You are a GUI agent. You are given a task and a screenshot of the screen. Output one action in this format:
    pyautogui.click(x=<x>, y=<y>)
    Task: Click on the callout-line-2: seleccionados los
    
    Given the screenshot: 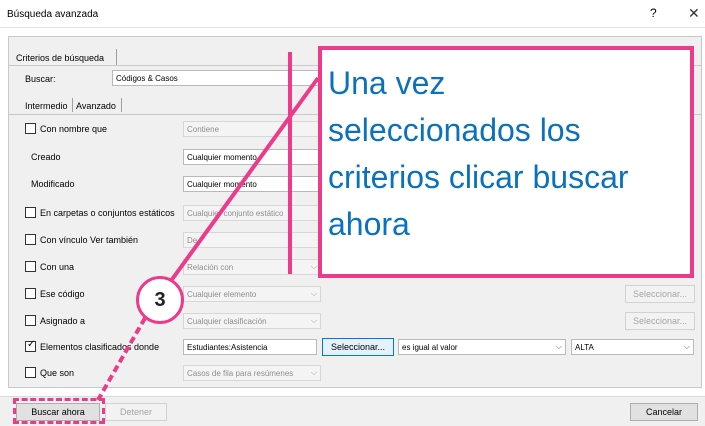 What is the action you would take?
    pyautogui.click(x=454, y=130)
    